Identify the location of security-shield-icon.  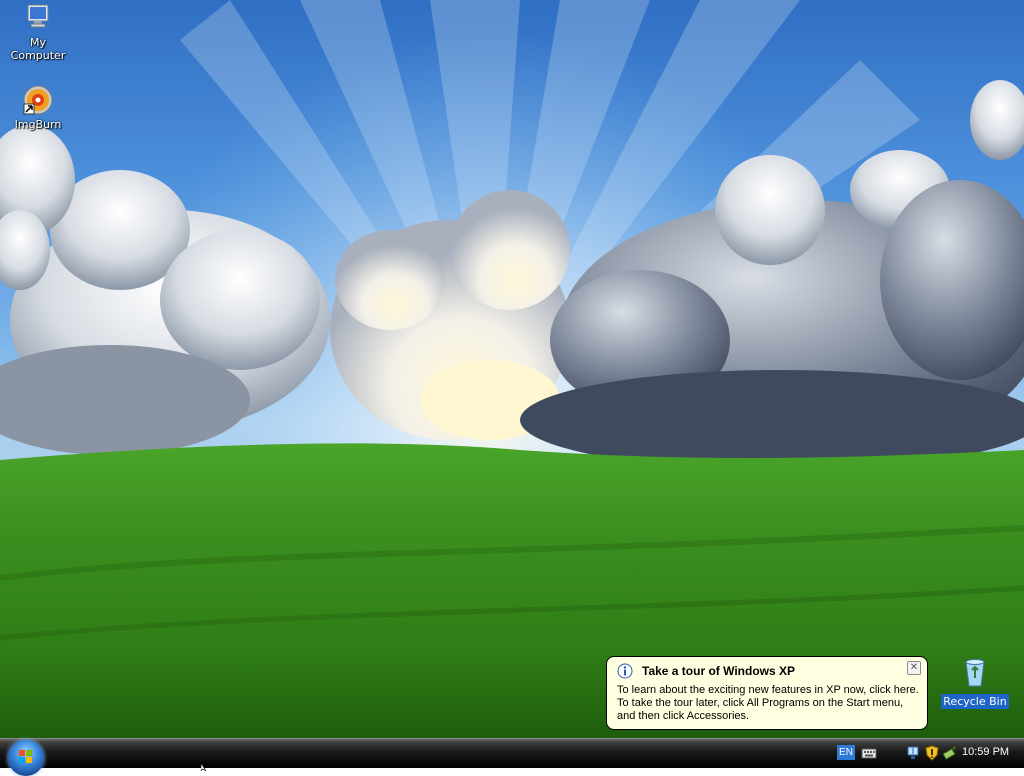
(932, 753).